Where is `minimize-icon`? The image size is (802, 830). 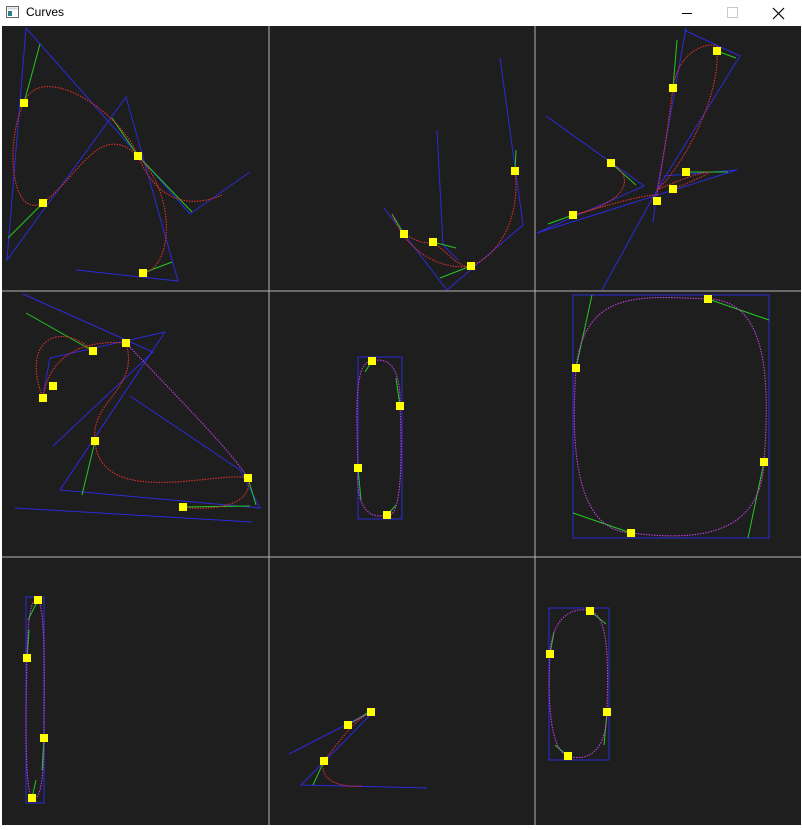
minimize-icon is located at coordinates (687, 13).